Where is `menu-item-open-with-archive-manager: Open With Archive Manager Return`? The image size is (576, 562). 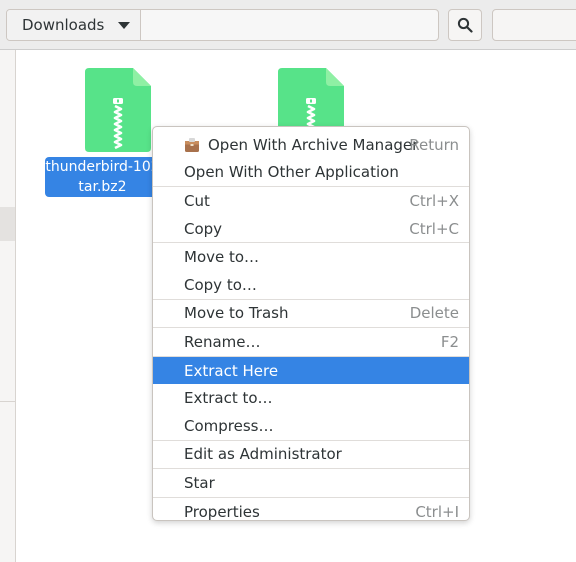 menu-item-open-with-archive-manager: Open With Archive Manager Return is located at coordinates (311, 145).